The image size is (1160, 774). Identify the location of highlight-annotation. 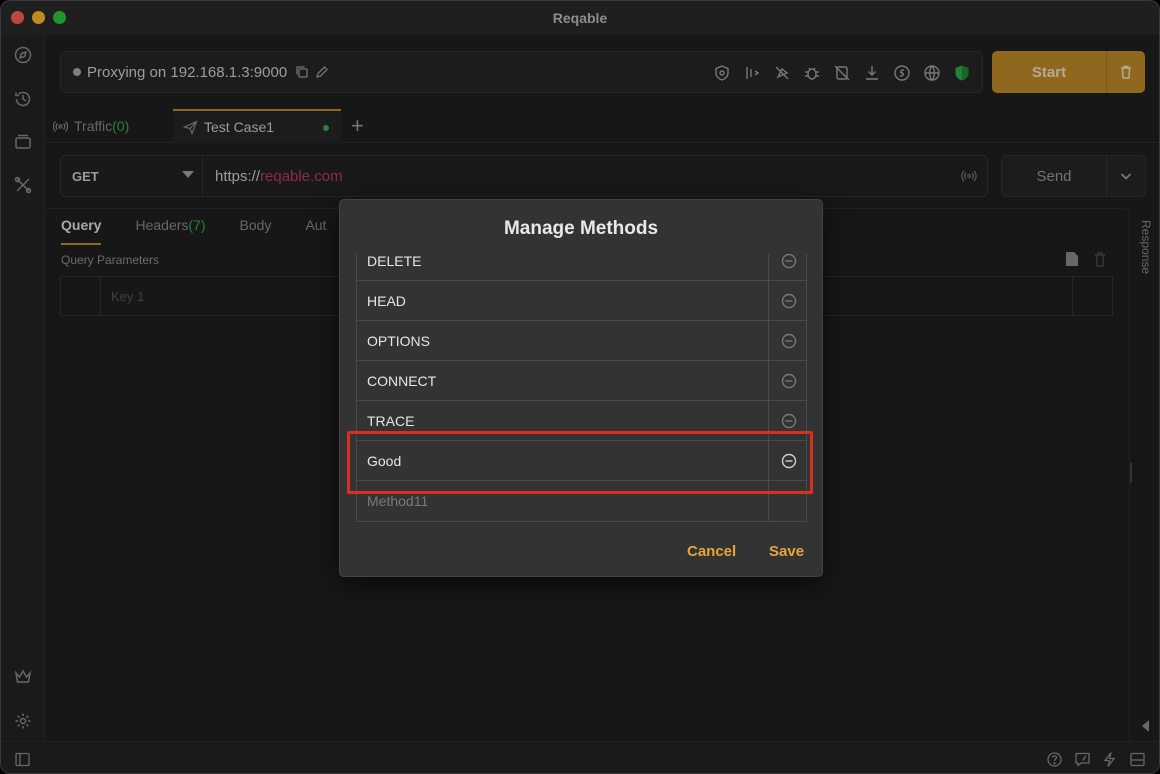
(580, 462).